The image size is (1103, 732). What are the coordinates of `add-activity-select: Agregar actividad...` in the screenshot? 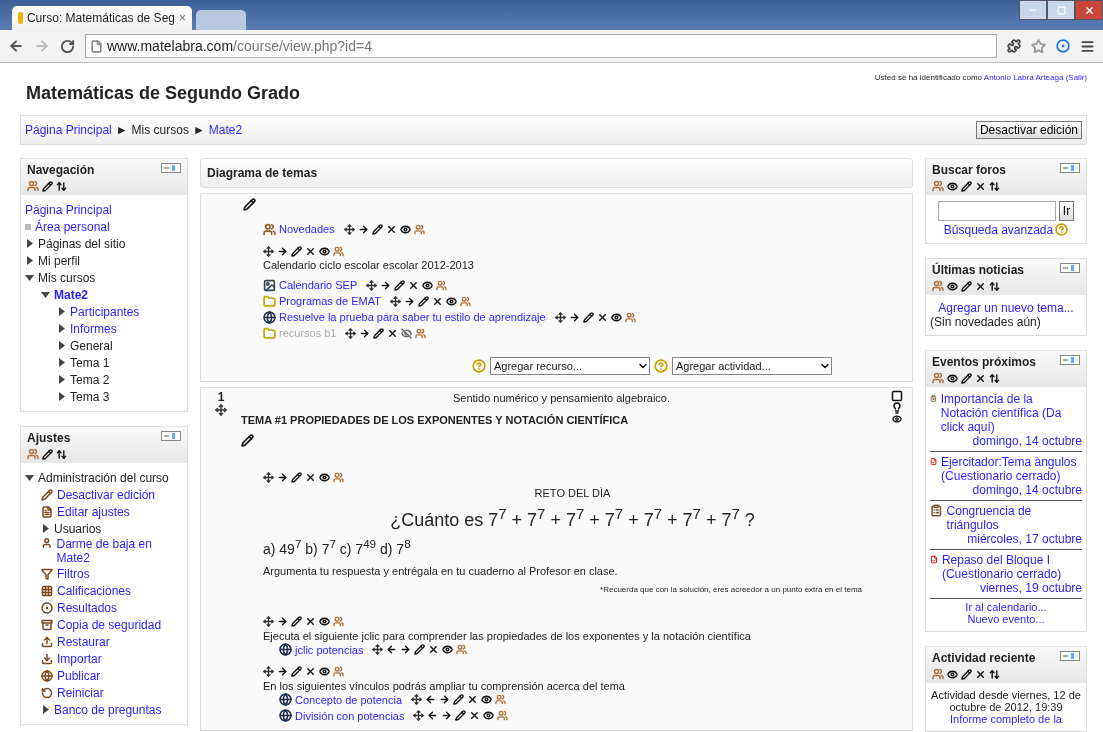 It's located at (752, 366).